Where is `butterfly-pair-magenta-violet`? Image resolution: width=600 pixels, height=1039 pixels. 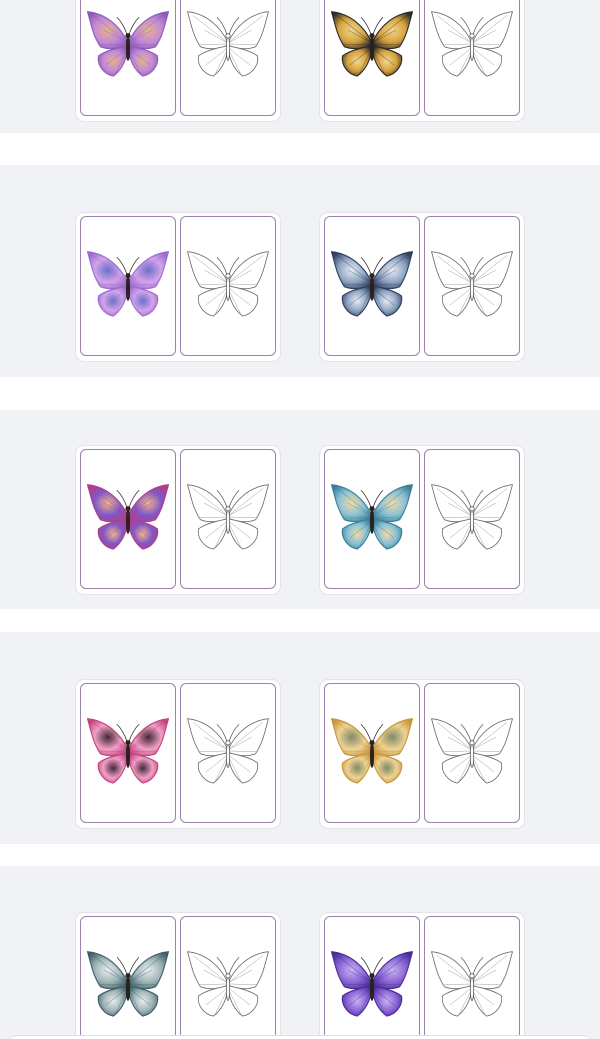
butterfly-pair-magenta-violet is located at coordinates (178, 520).